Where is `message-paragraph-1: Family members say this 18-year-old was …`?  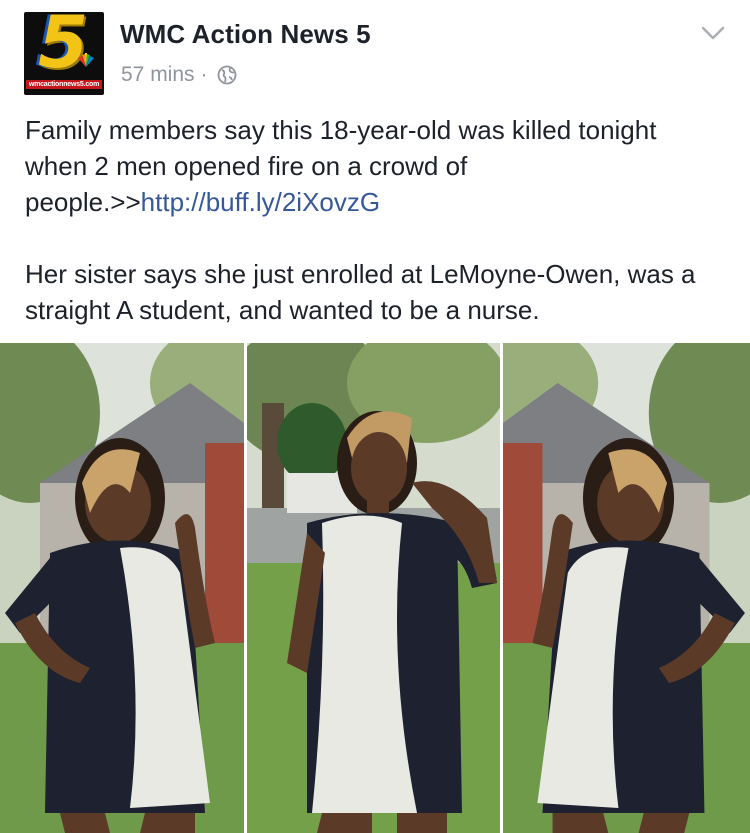 message-paragraph-1: Family members say this 18-year-old was … is located at coordinates (375, 166).